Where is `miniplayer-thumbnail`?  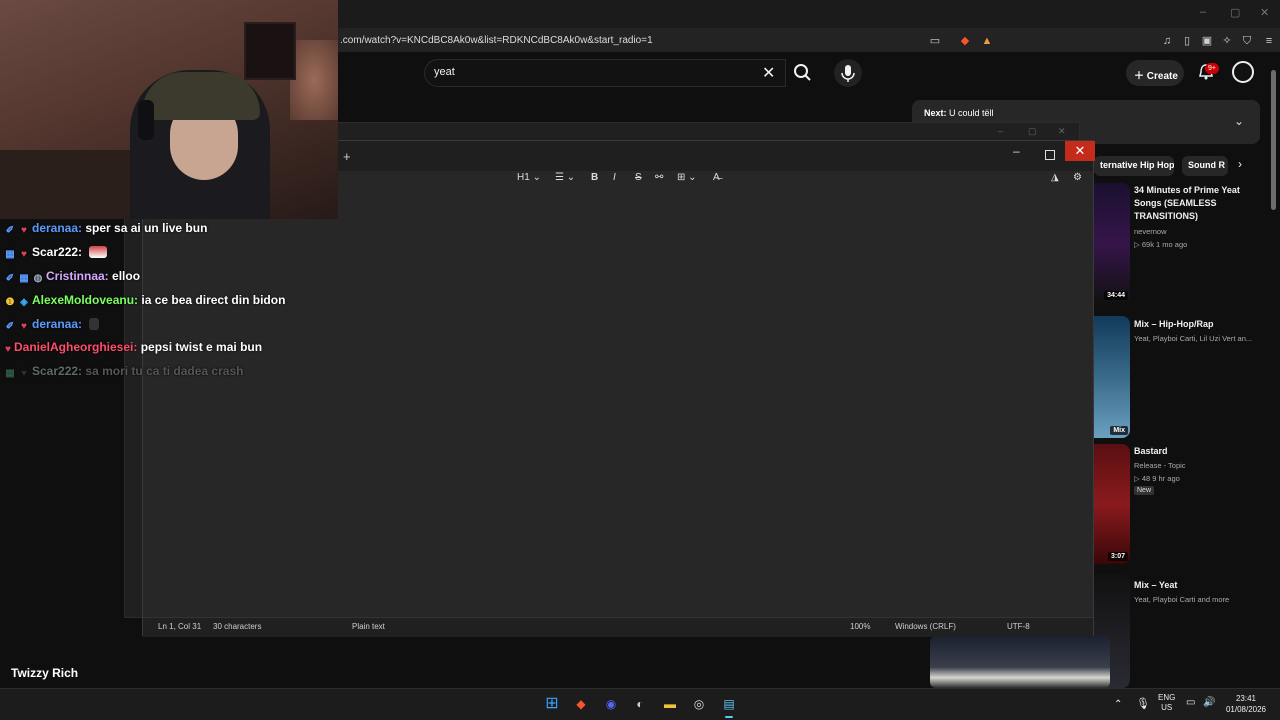
miniplayer-thumbnail is located at coordinates (1020, 662).